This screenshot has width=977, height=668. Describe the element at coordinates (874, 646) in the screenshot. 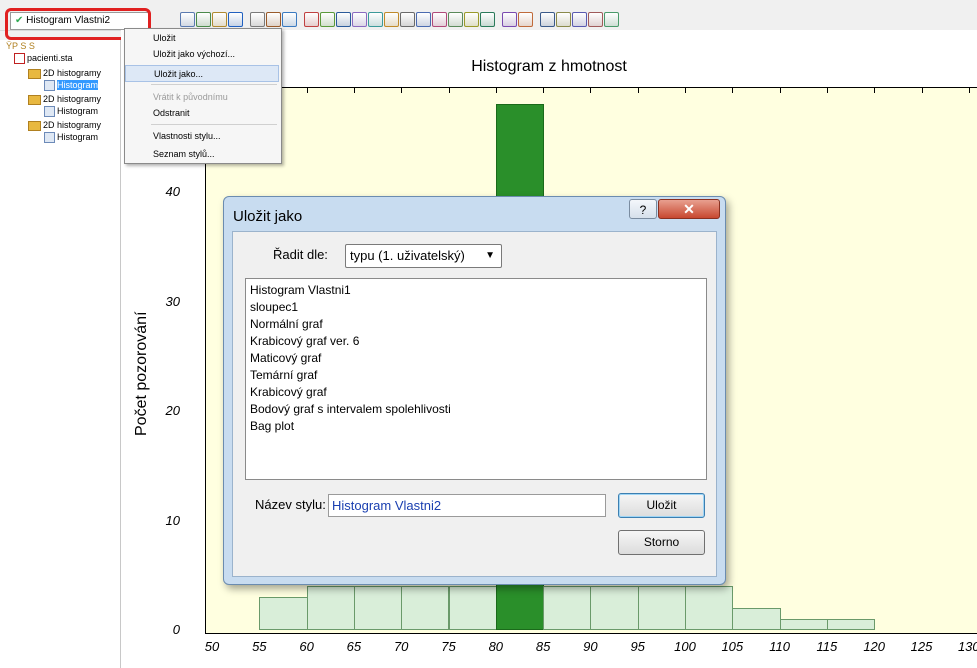

I see `x-tick-label: 120` at that location.